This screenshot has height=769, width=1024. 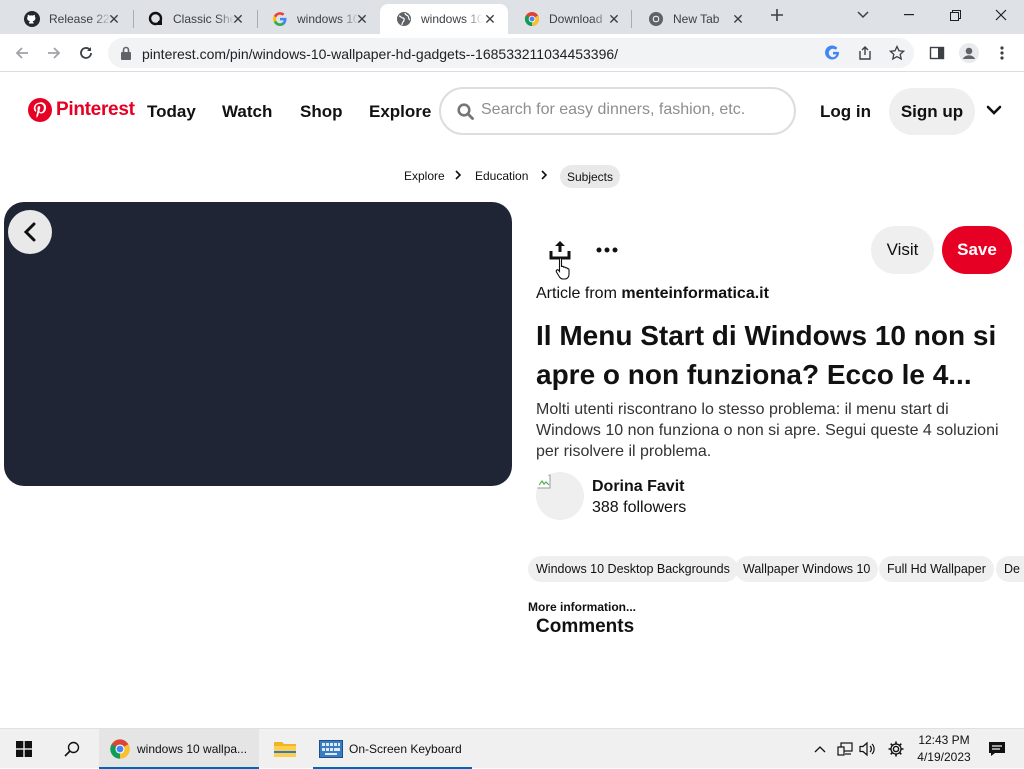 What do you see at coordinates (86, 53) in the screenshot?
I see `reload-icon` at bounding box center [86, 53].